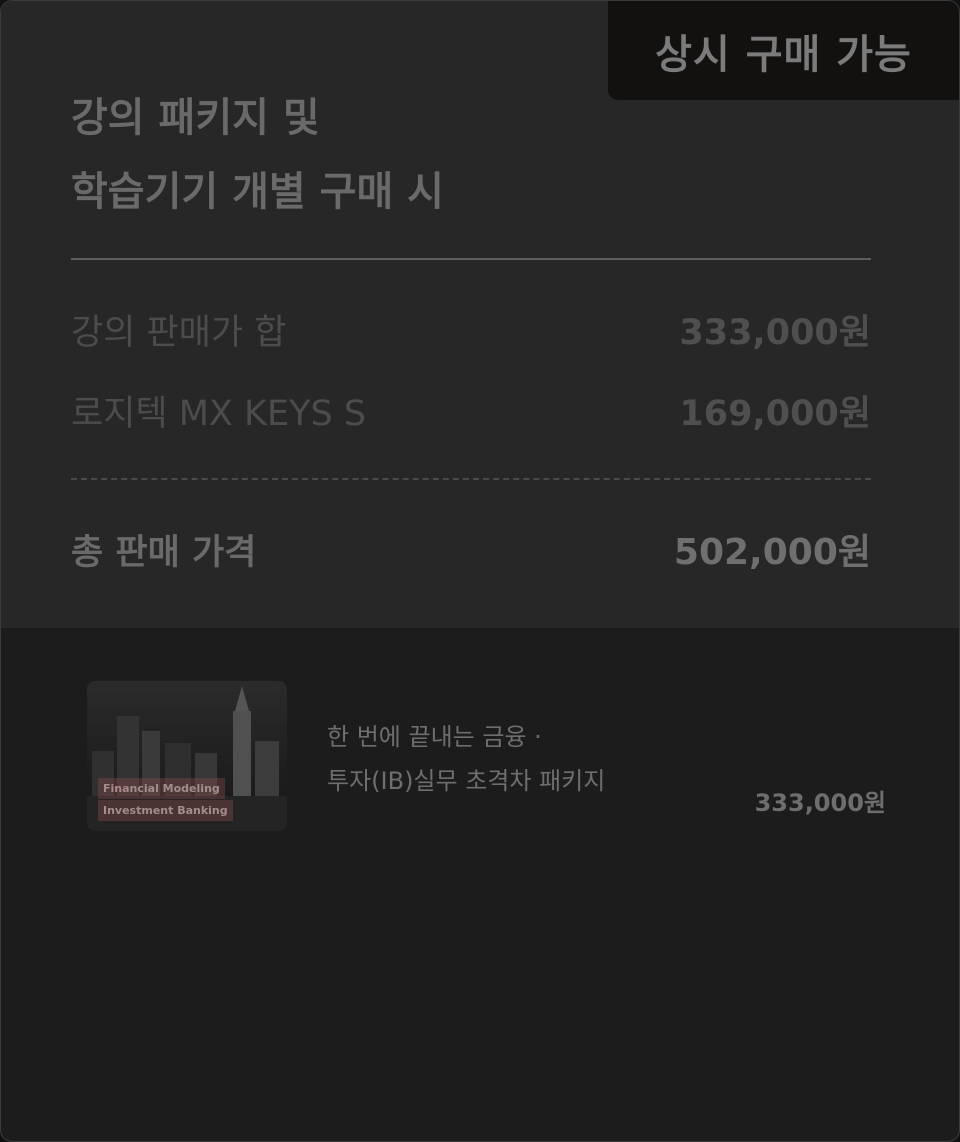  What do you see at coordinates (775, 332) in the screenshot?
I see `price-row-value: 333,000원` at bounding box center [775, 332].